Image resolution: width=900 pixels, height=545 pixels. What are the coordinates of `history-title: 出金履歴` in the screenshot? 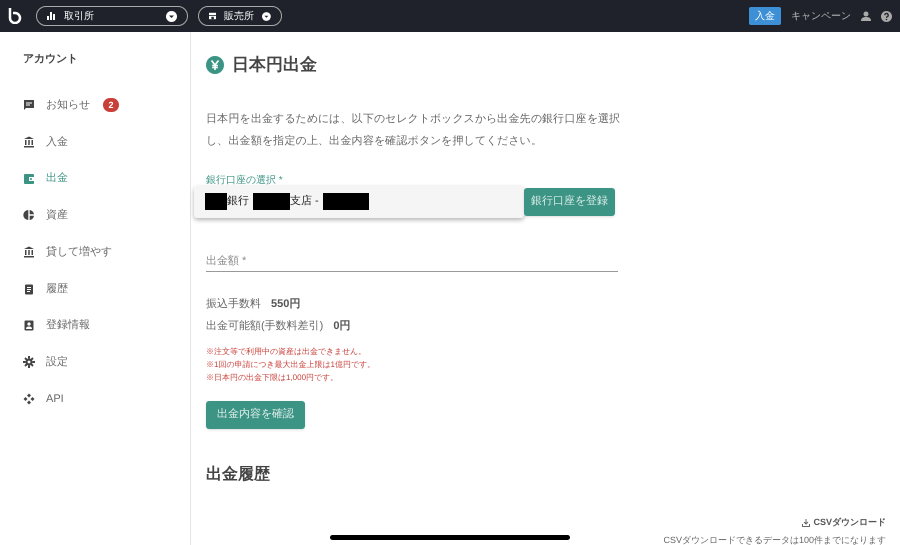 It's located at (238, 474).